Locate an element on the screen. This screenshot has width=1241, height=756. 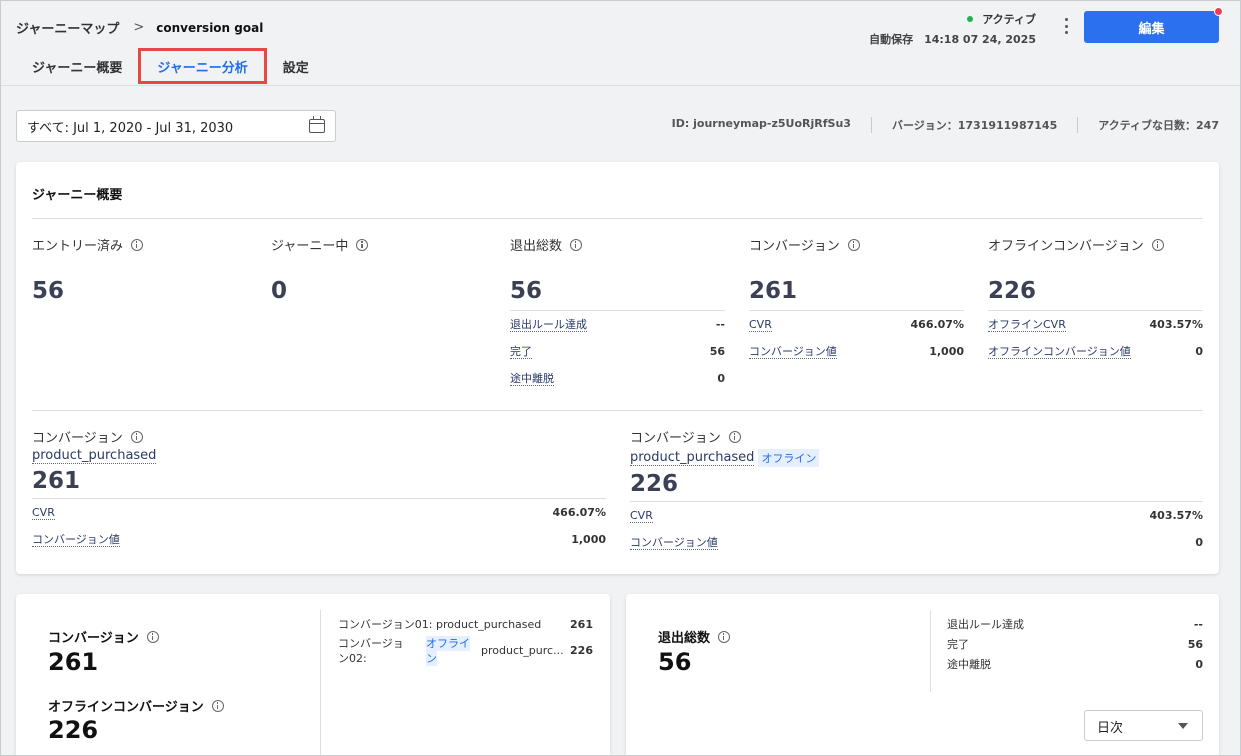
breakdown-value: 403.57% is located at coordinates (1176, 324).